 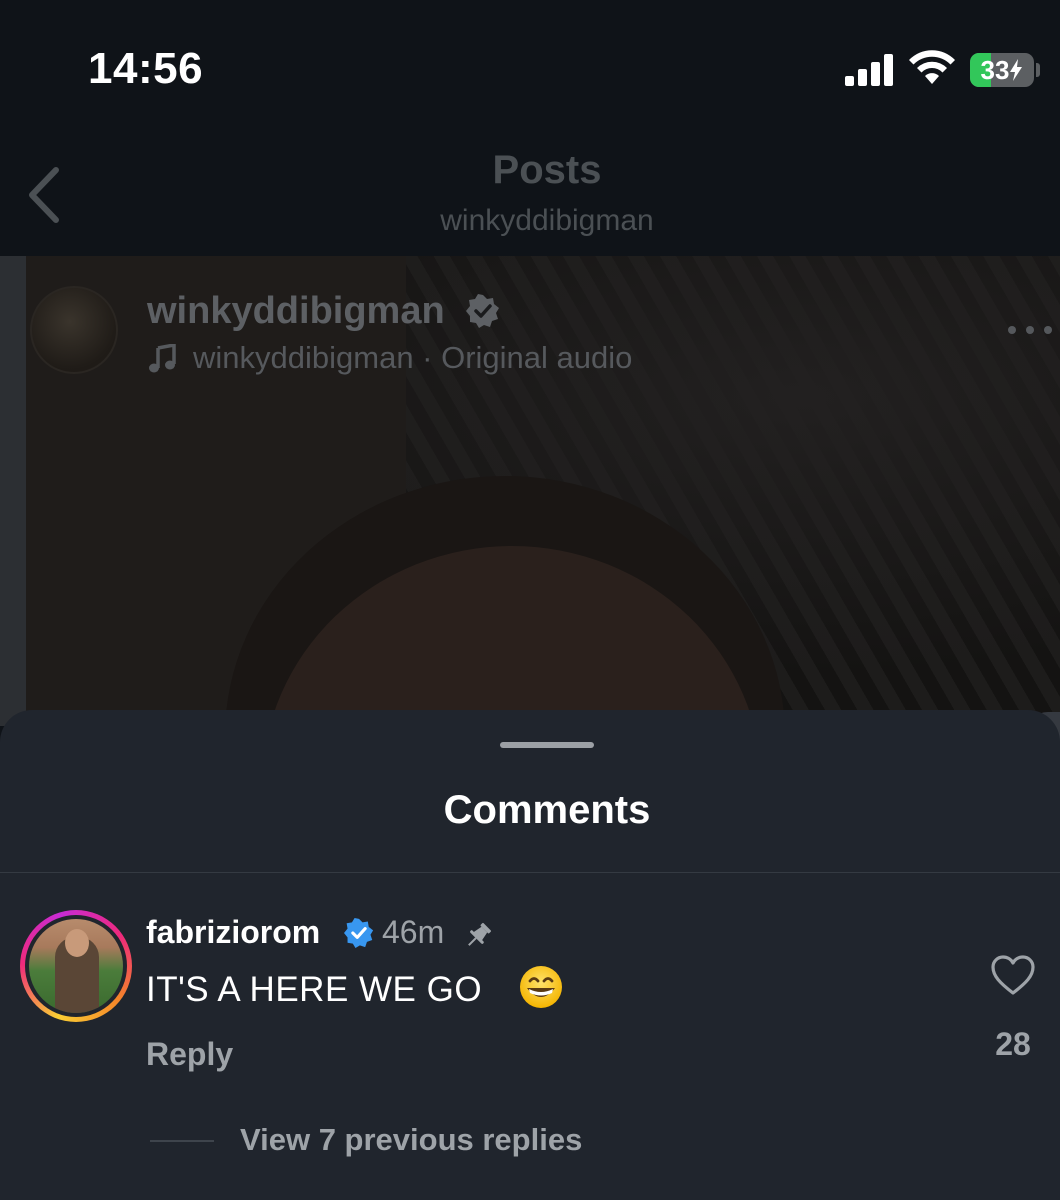 I want to click on wifi-icon, so click(x=932, y=67).